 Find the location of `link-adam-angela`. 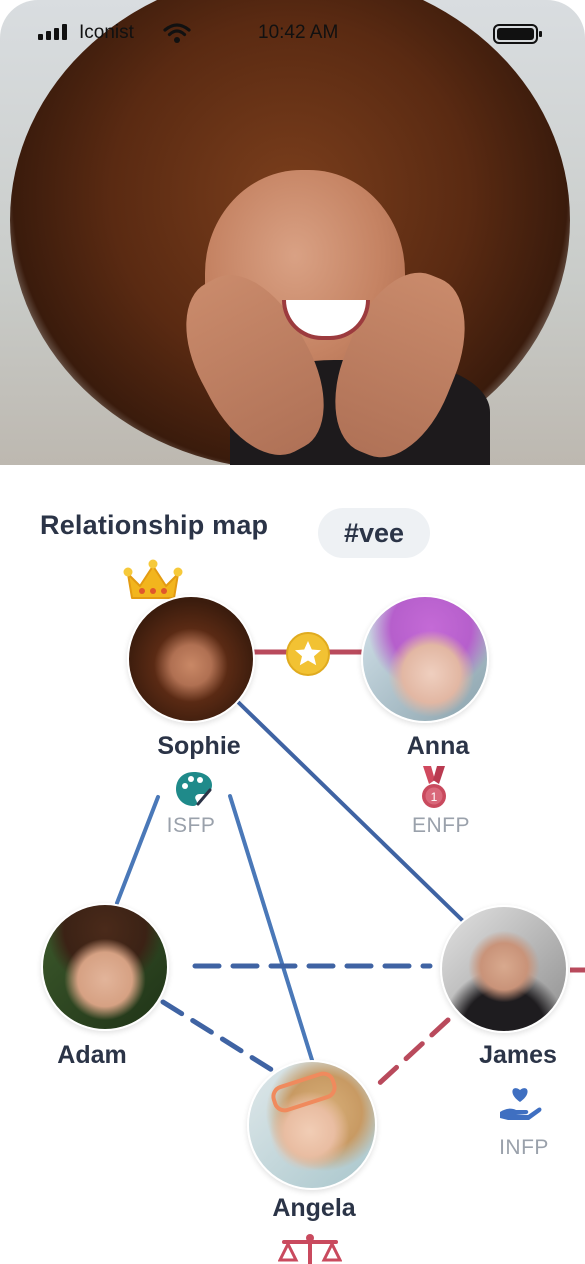

link-adam-angela is located at coordinates (217, 1036).